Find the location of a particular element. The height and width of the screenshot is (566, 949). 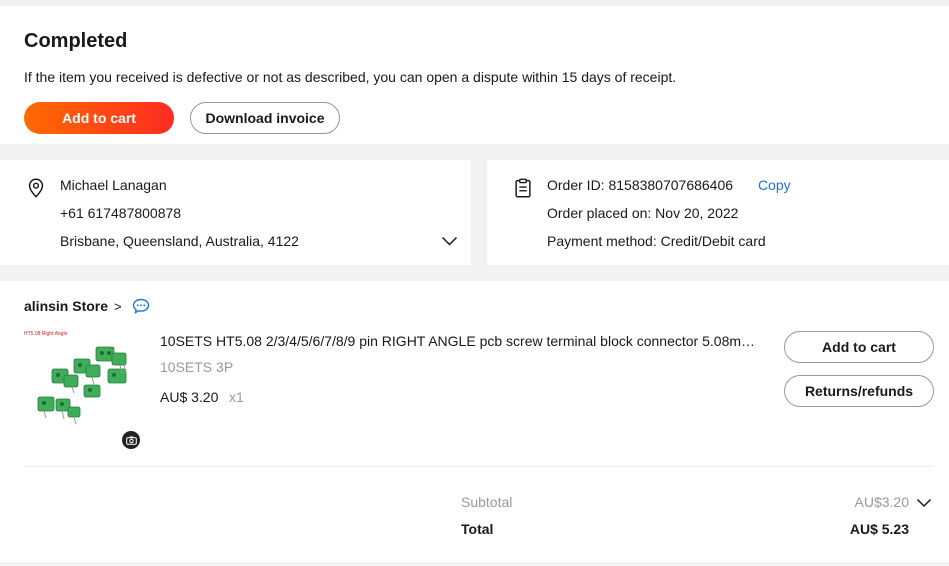

camera-icon is located at coordinates (131, 440).